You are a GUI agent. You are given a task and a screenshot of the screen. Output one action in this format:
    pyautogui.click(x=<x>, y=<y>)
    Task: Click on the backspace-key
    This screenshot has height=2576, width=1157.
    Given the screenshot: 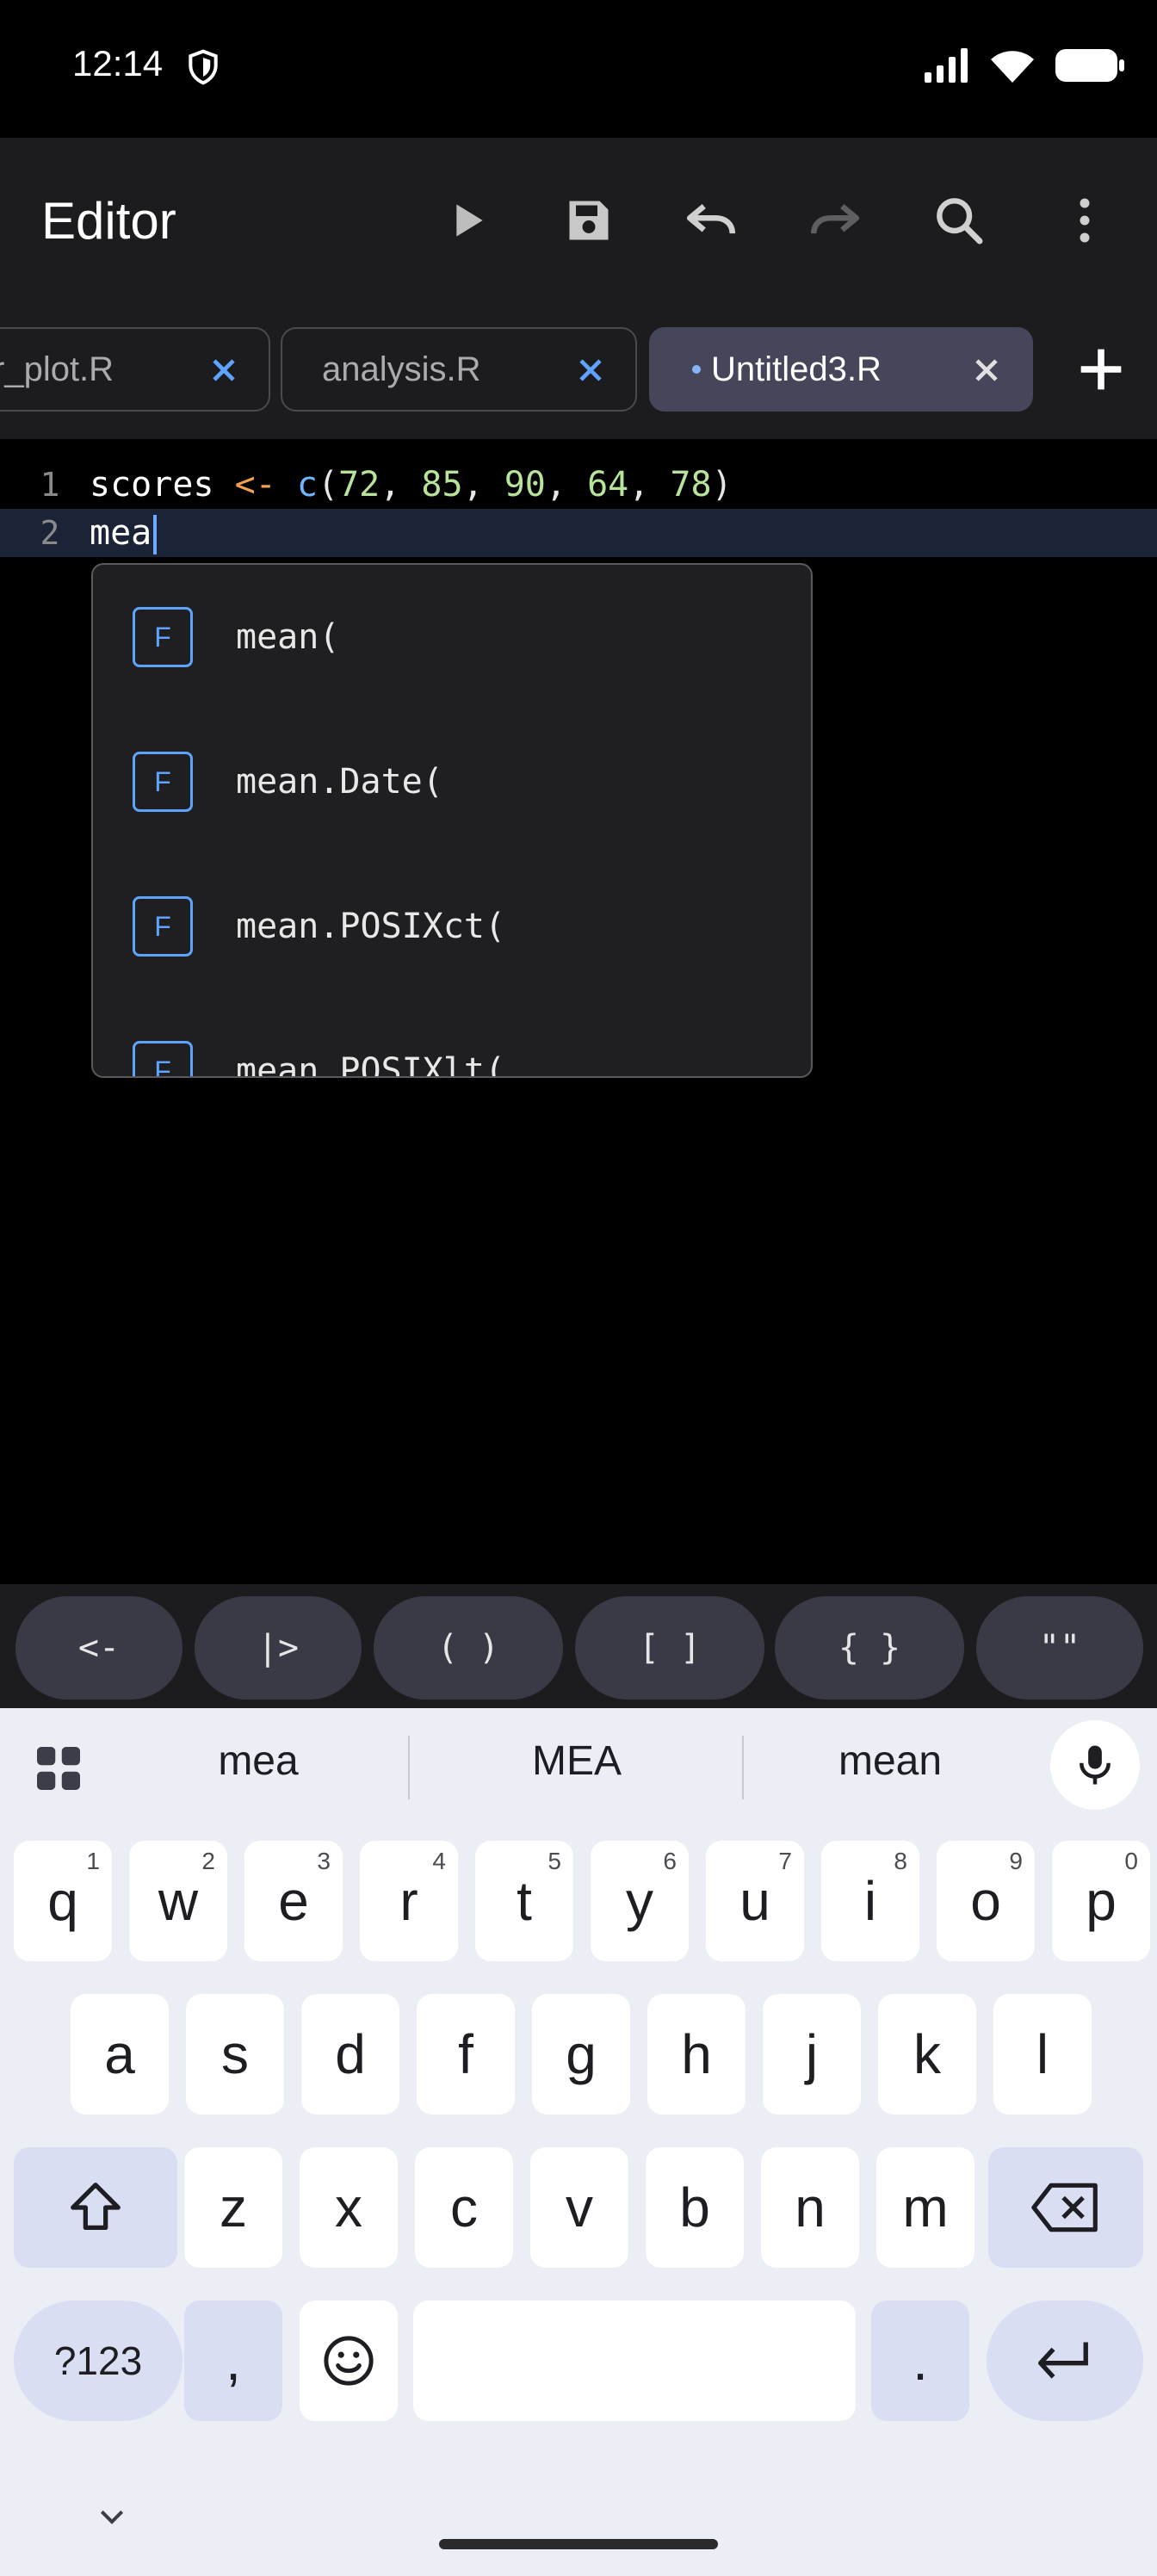 What is the action you would take?
    pyautogui.click(x=1066, y=2207)
    